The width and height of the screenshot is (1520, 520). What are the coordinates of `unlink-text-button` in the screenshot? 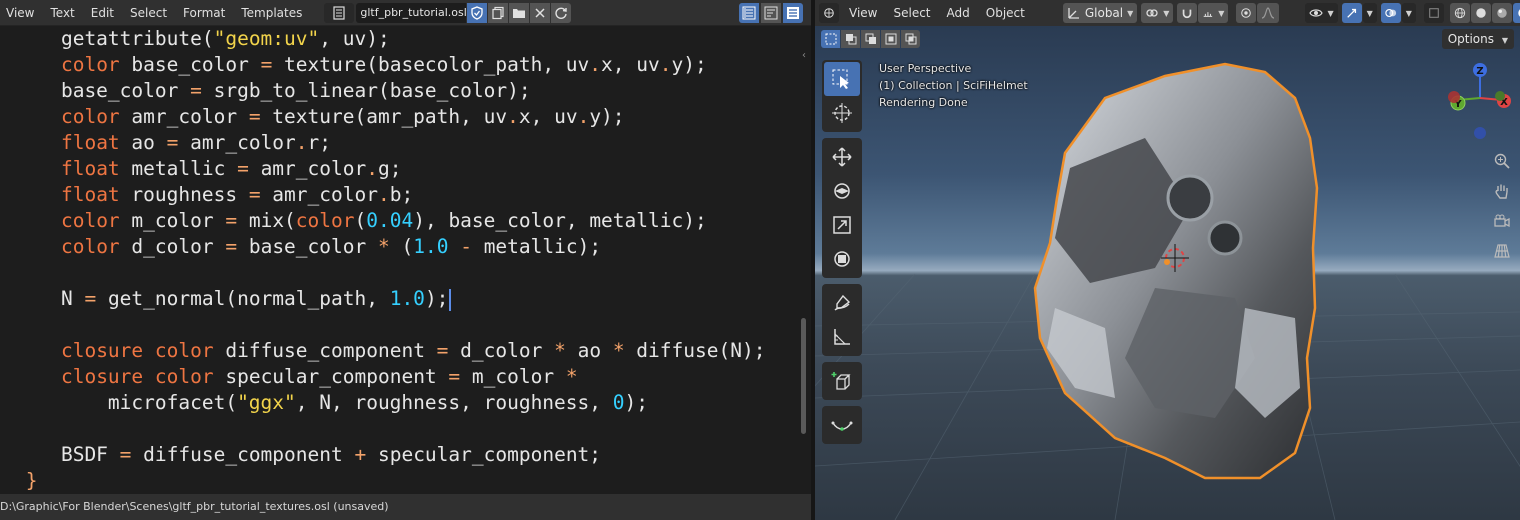 It's located at (540, 12).